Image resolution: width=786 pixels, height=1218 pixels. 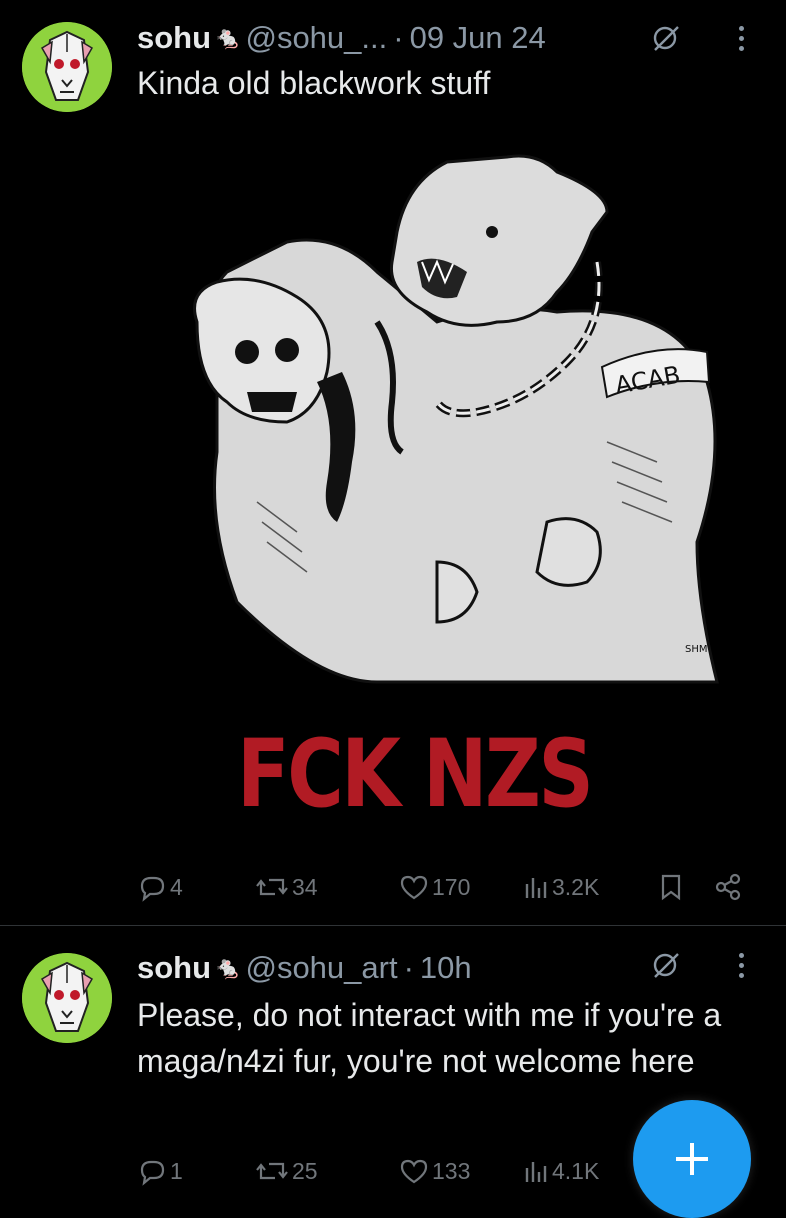 I want to click on retweet-button: 34, so click(x=286, y=887).